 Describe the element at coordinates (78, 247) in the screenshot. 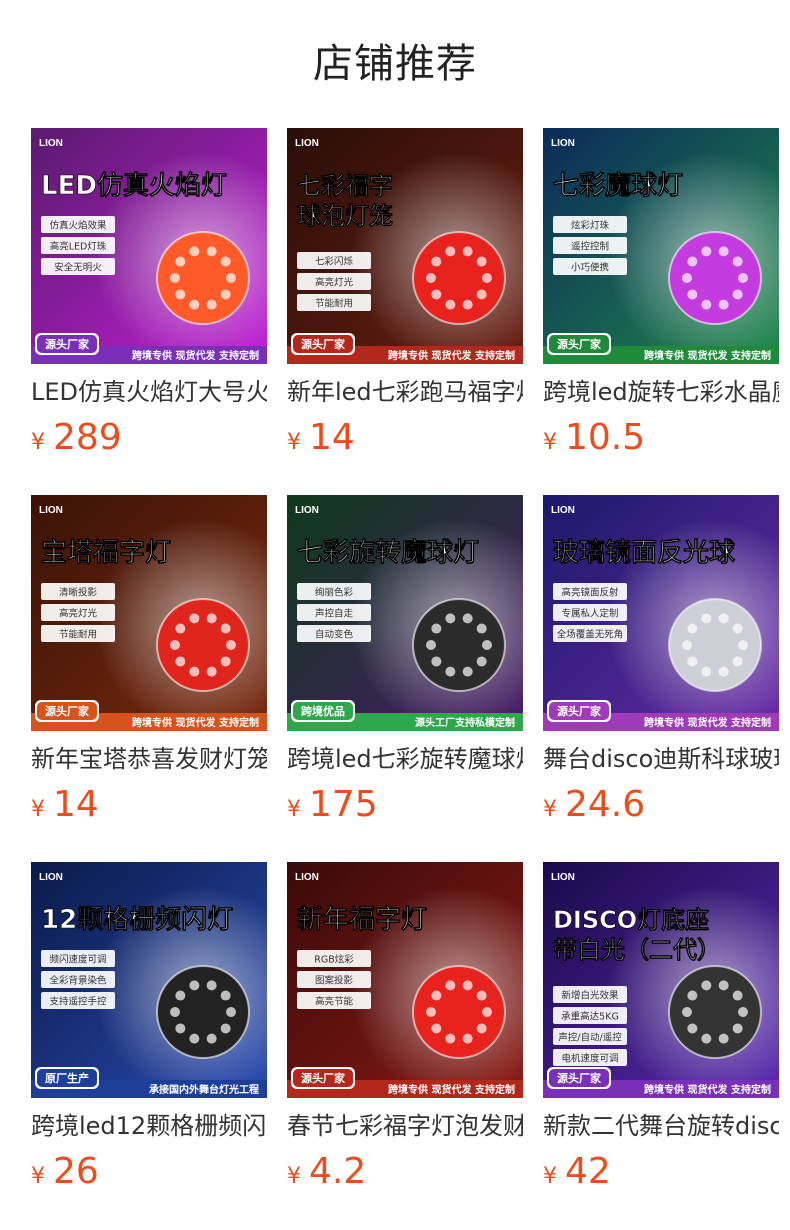

I see `feature-tag: 高亮LED灯珠` at that location.